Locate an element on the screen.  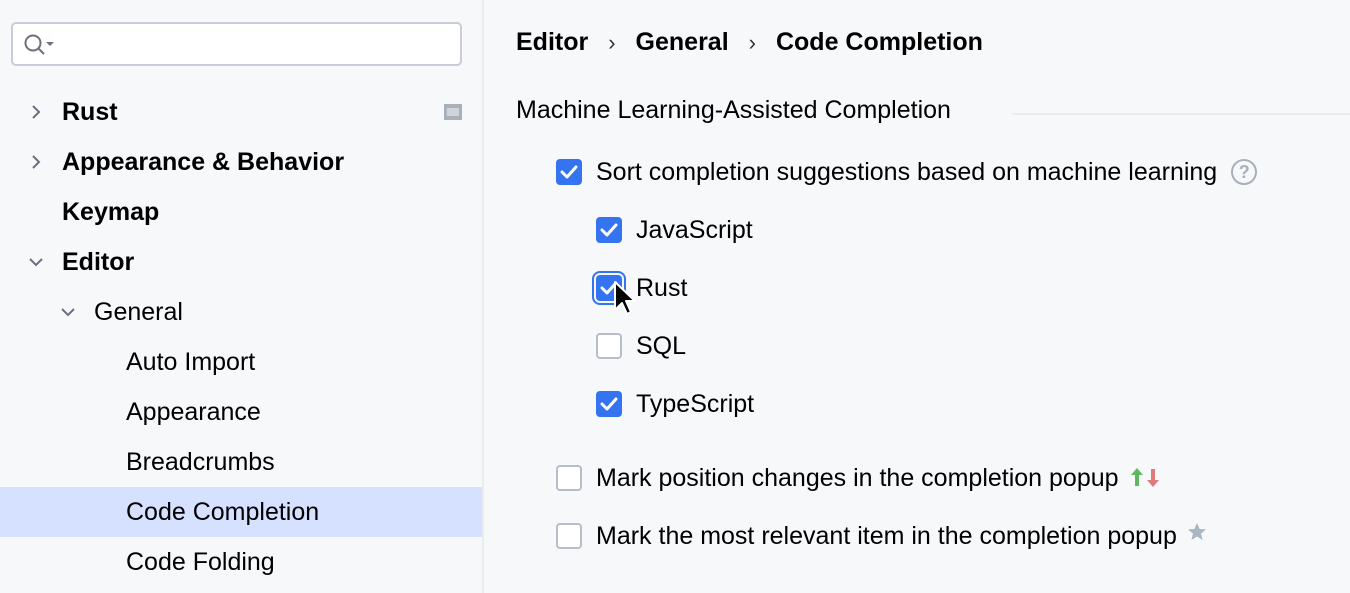
sidebar-item-label: Breadcrumbs is located at coordinates (200, 461).